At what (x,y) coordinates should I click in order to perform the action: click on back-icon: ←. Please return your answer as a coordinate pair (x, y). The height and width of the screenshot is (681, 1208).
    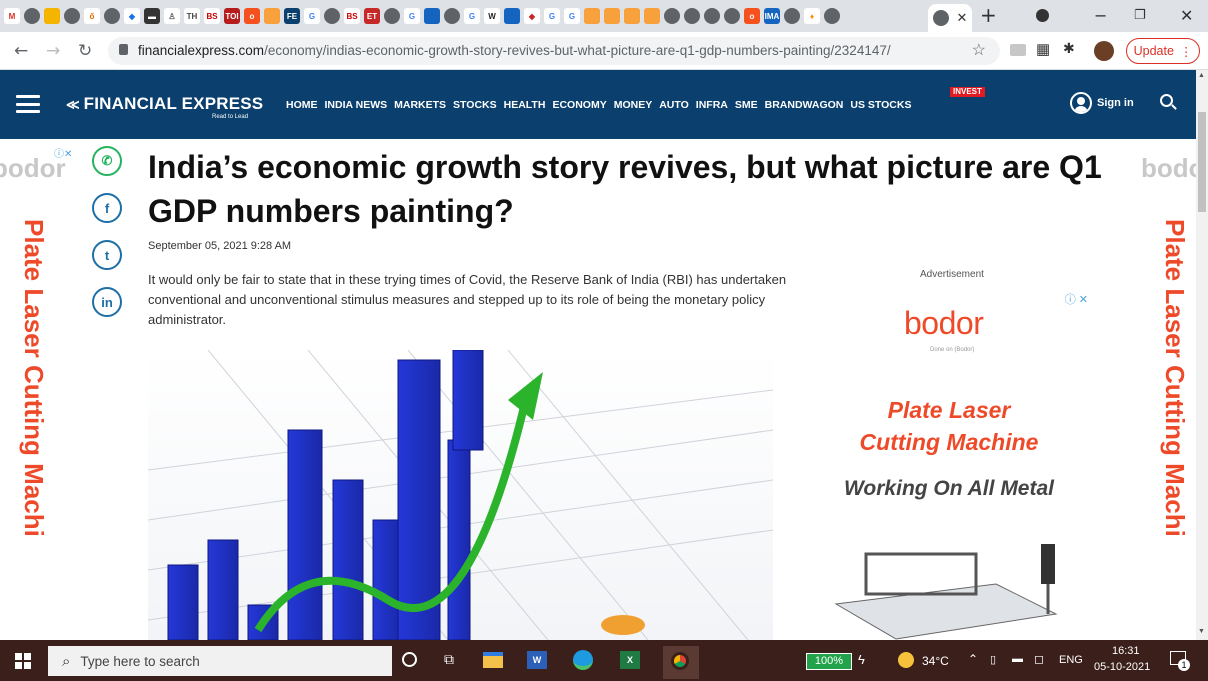
    Looking at the image, I should click on (21, 51).